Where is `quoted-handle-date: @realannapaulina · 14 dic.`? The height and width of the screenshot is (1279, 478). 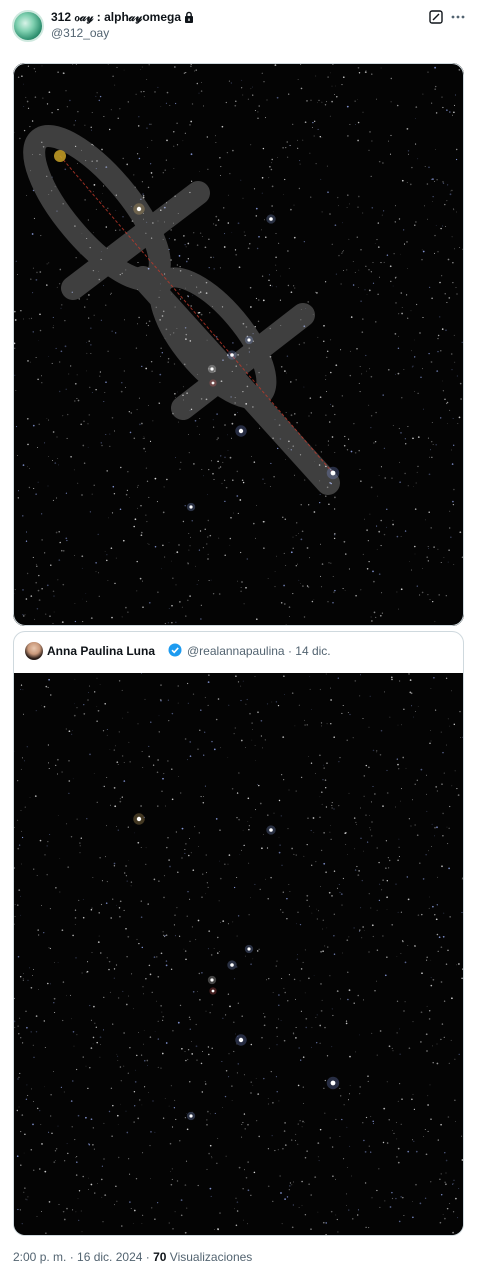
quoted-handle-date: @realannapaulina · 14 dic. is located at coordinates (259, 651).